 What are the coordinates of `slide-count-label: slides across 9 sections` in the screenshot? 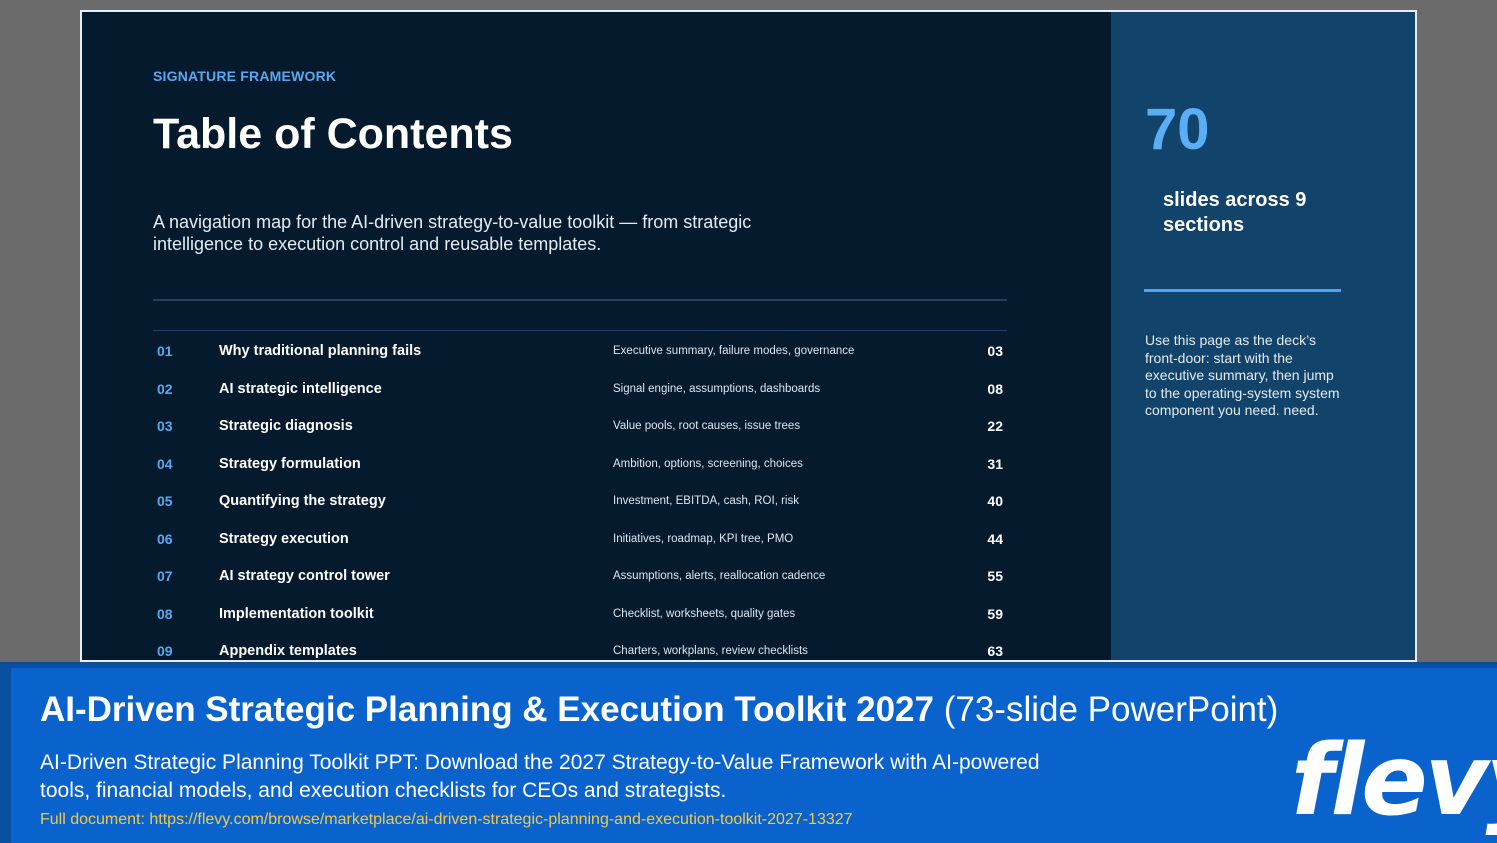 It's located at (1235, 212).